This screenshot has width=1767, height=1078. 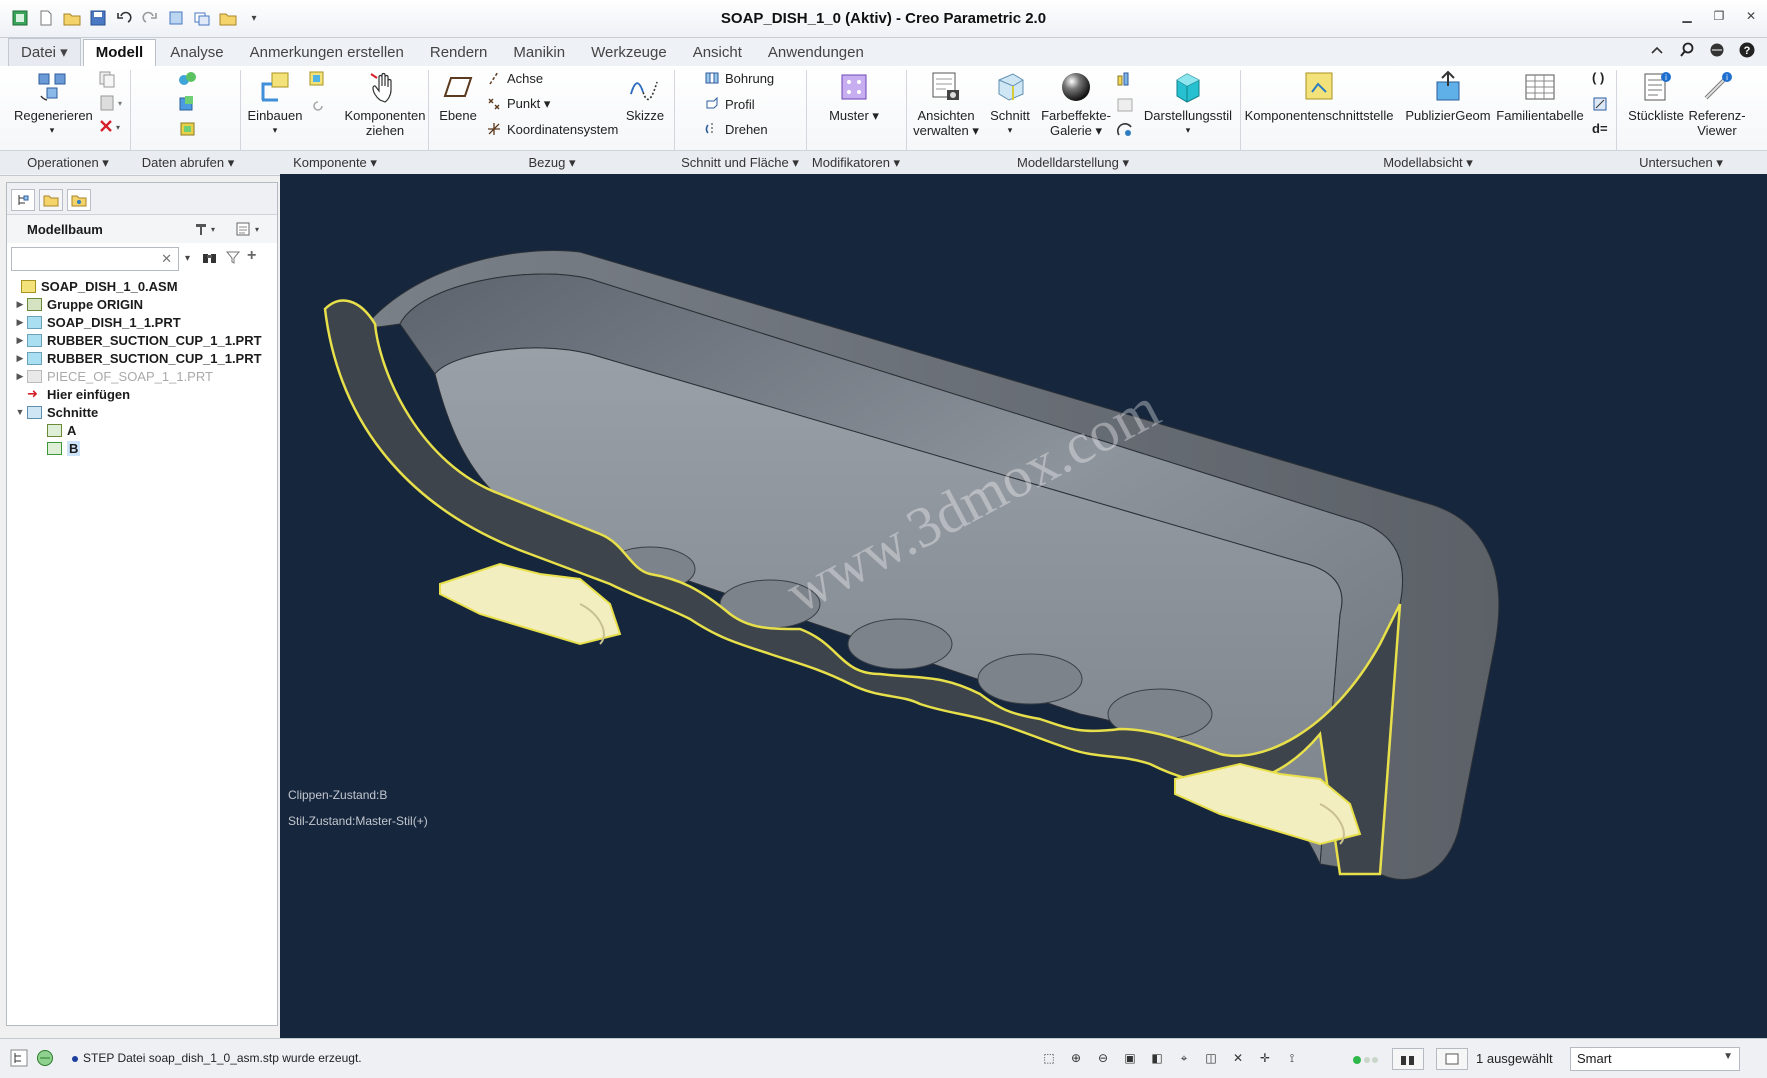 What do you see at coordinates (206, 230) in the screenshot?
I see `tree-settings-icon: ▾` at bounding box center [206, 230].